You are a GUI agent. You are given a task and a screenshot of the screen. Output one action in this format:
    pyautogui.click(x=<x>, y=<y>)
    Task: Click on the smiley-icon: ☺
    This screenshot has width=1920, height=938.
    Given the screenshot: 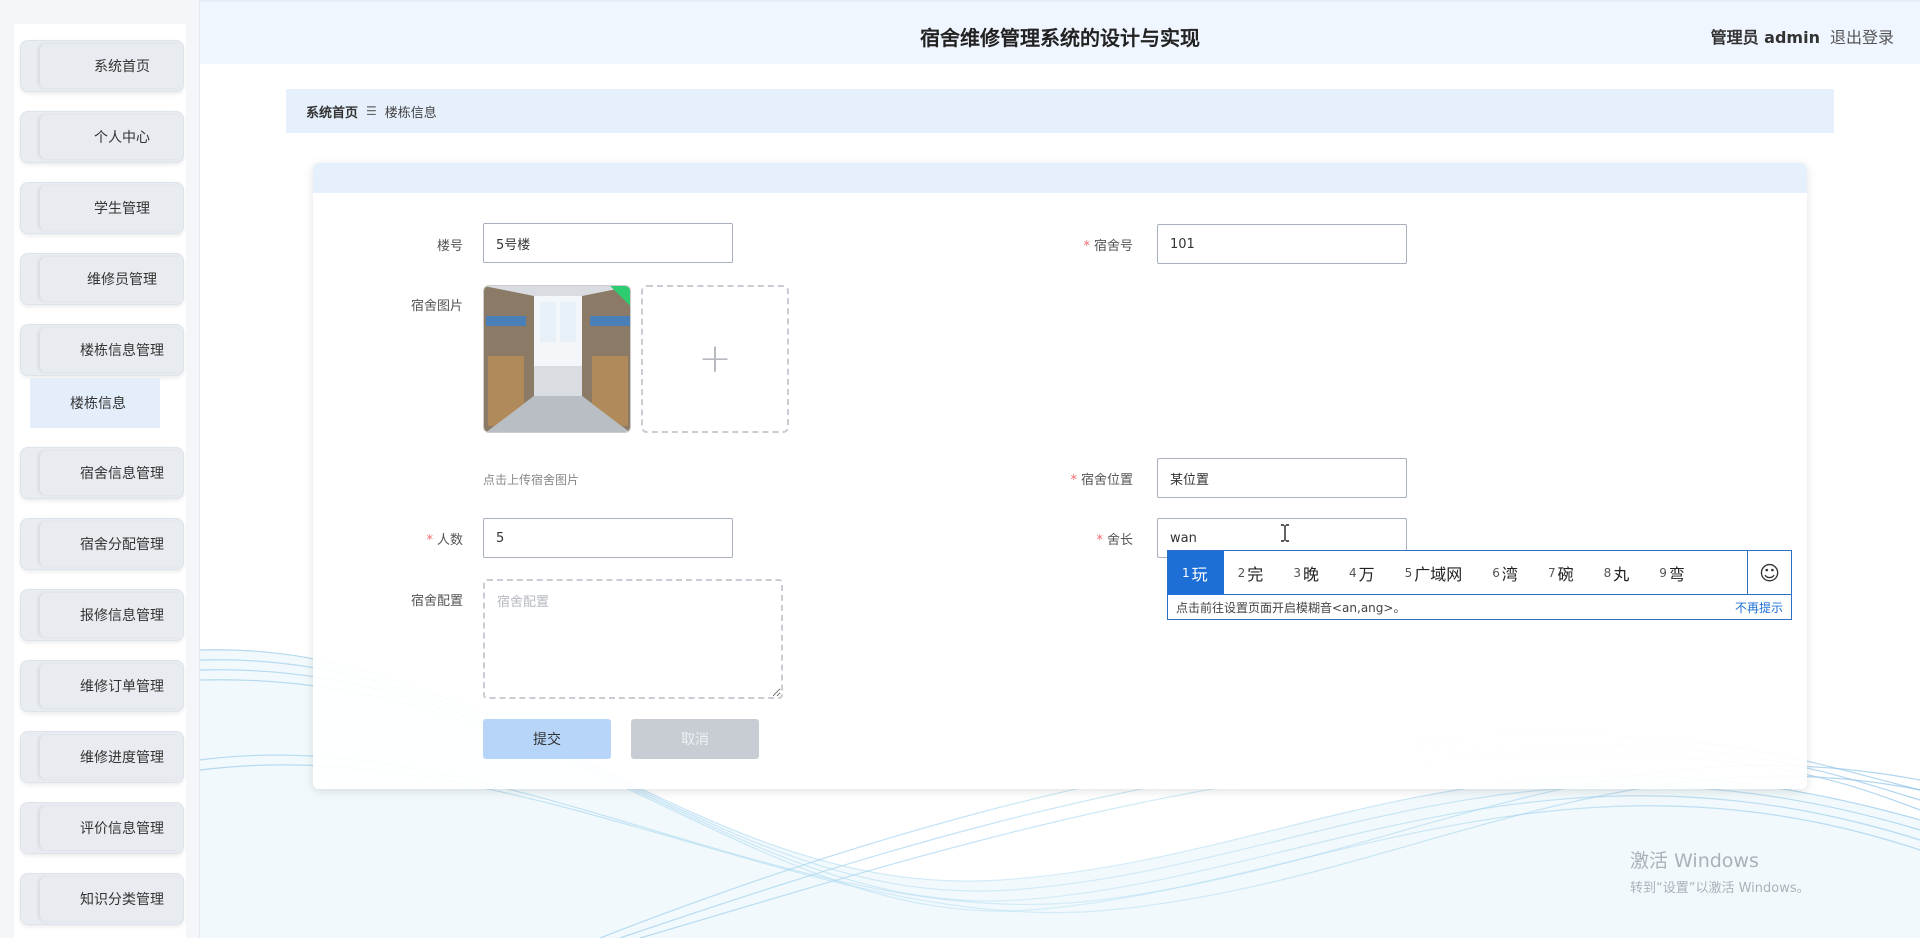 What is the action you would take?
    pyautogui.click(x=1769, y=573)
    